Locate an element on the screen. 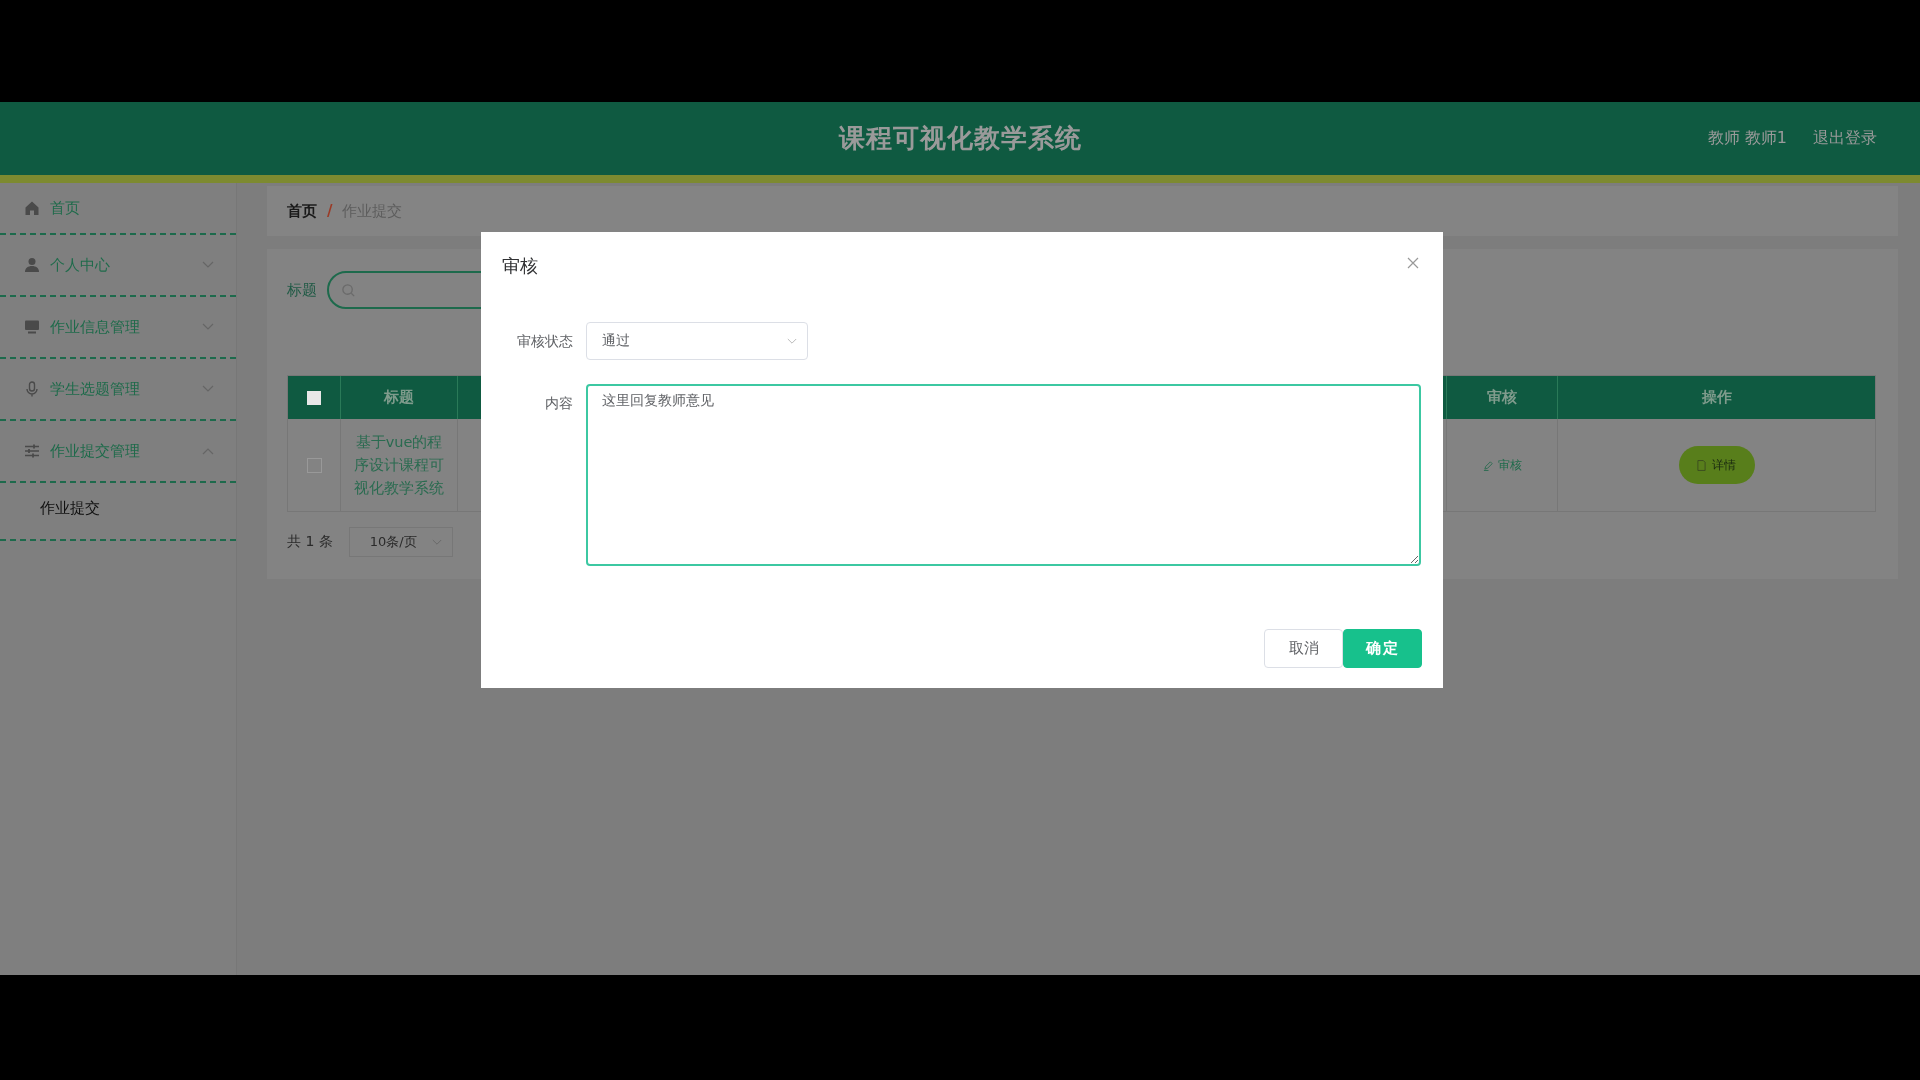  column-header: 审核 is located at coordinates (1502, 397).